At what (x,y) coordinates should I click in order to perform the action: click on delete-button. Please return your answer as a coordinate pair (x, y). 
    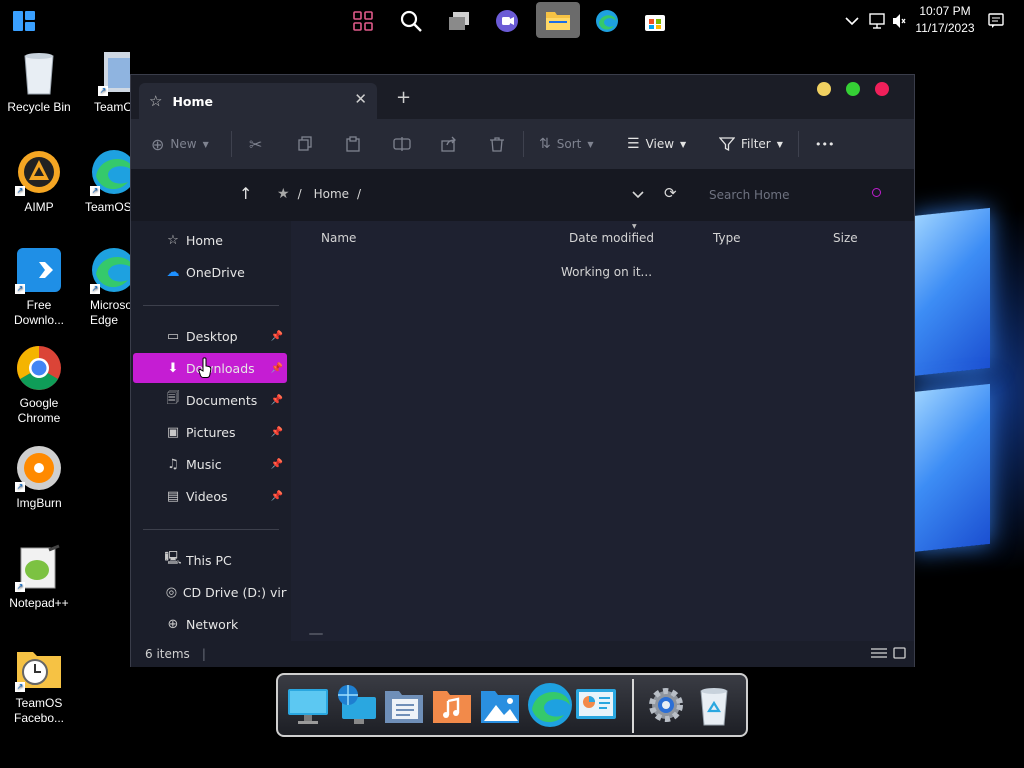
    Looking at the image, I should click on (497, 144).